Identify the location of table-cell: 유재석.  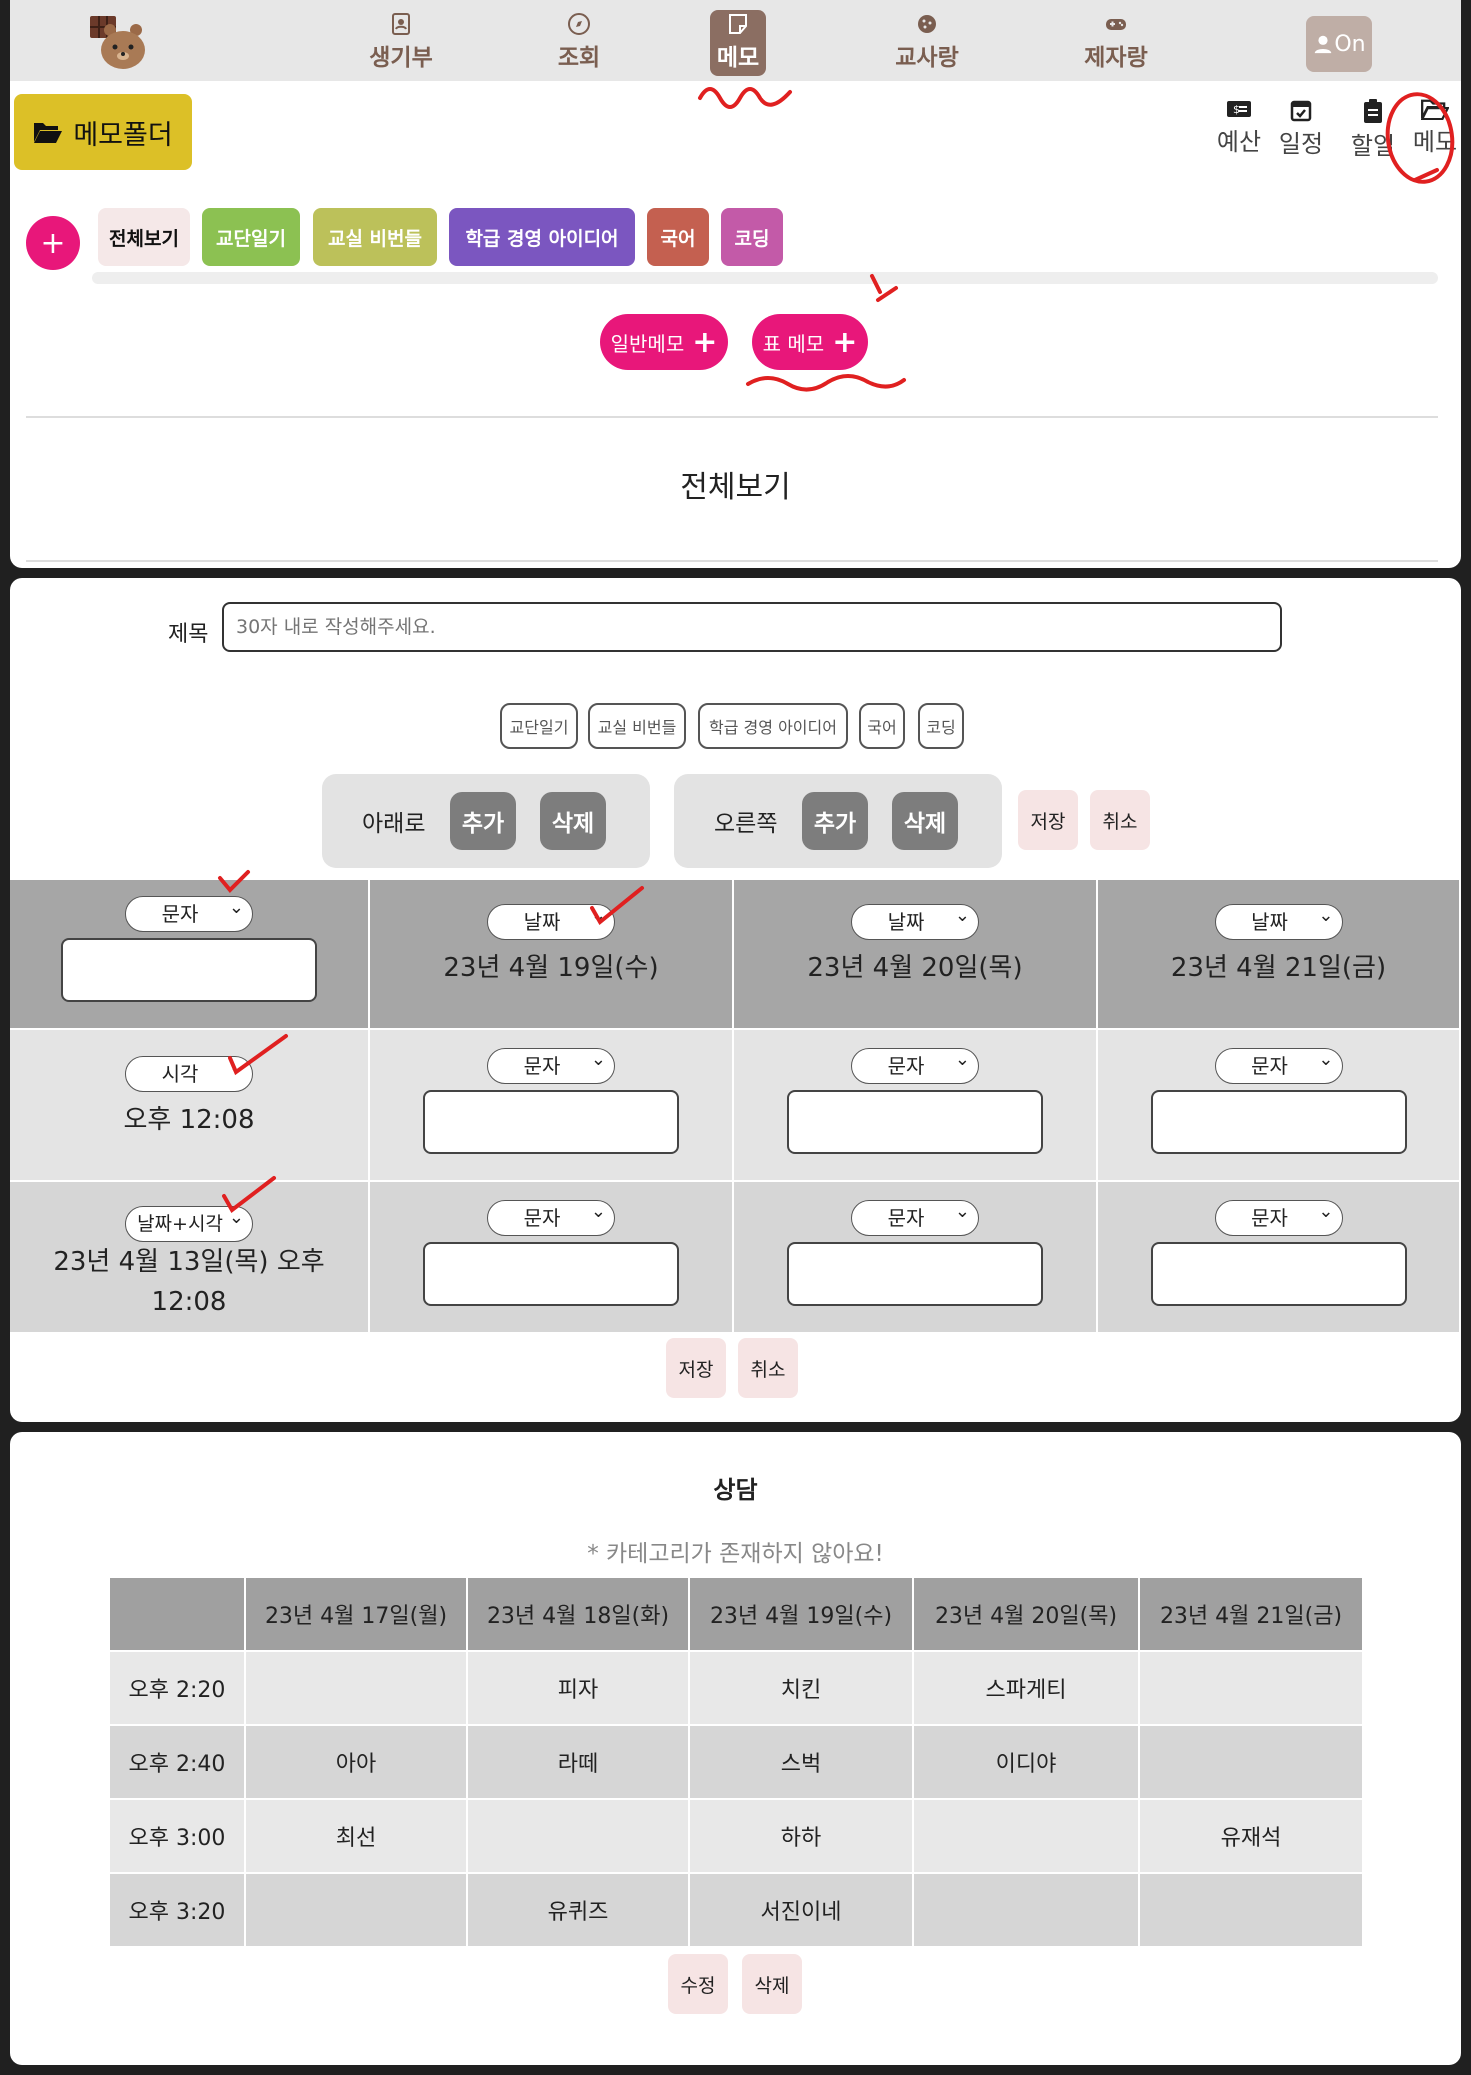
(1251, 1836).